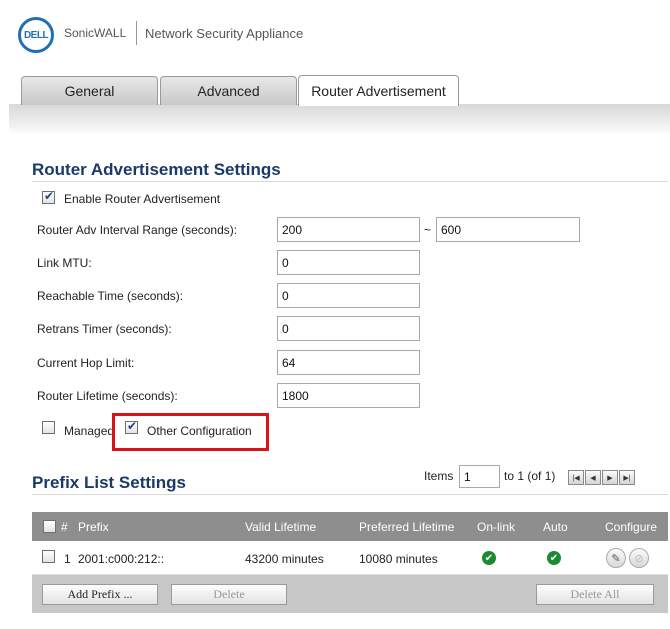  I want to click on reachable-time-label: Reachable Time (seconds):, so click(110, 296).